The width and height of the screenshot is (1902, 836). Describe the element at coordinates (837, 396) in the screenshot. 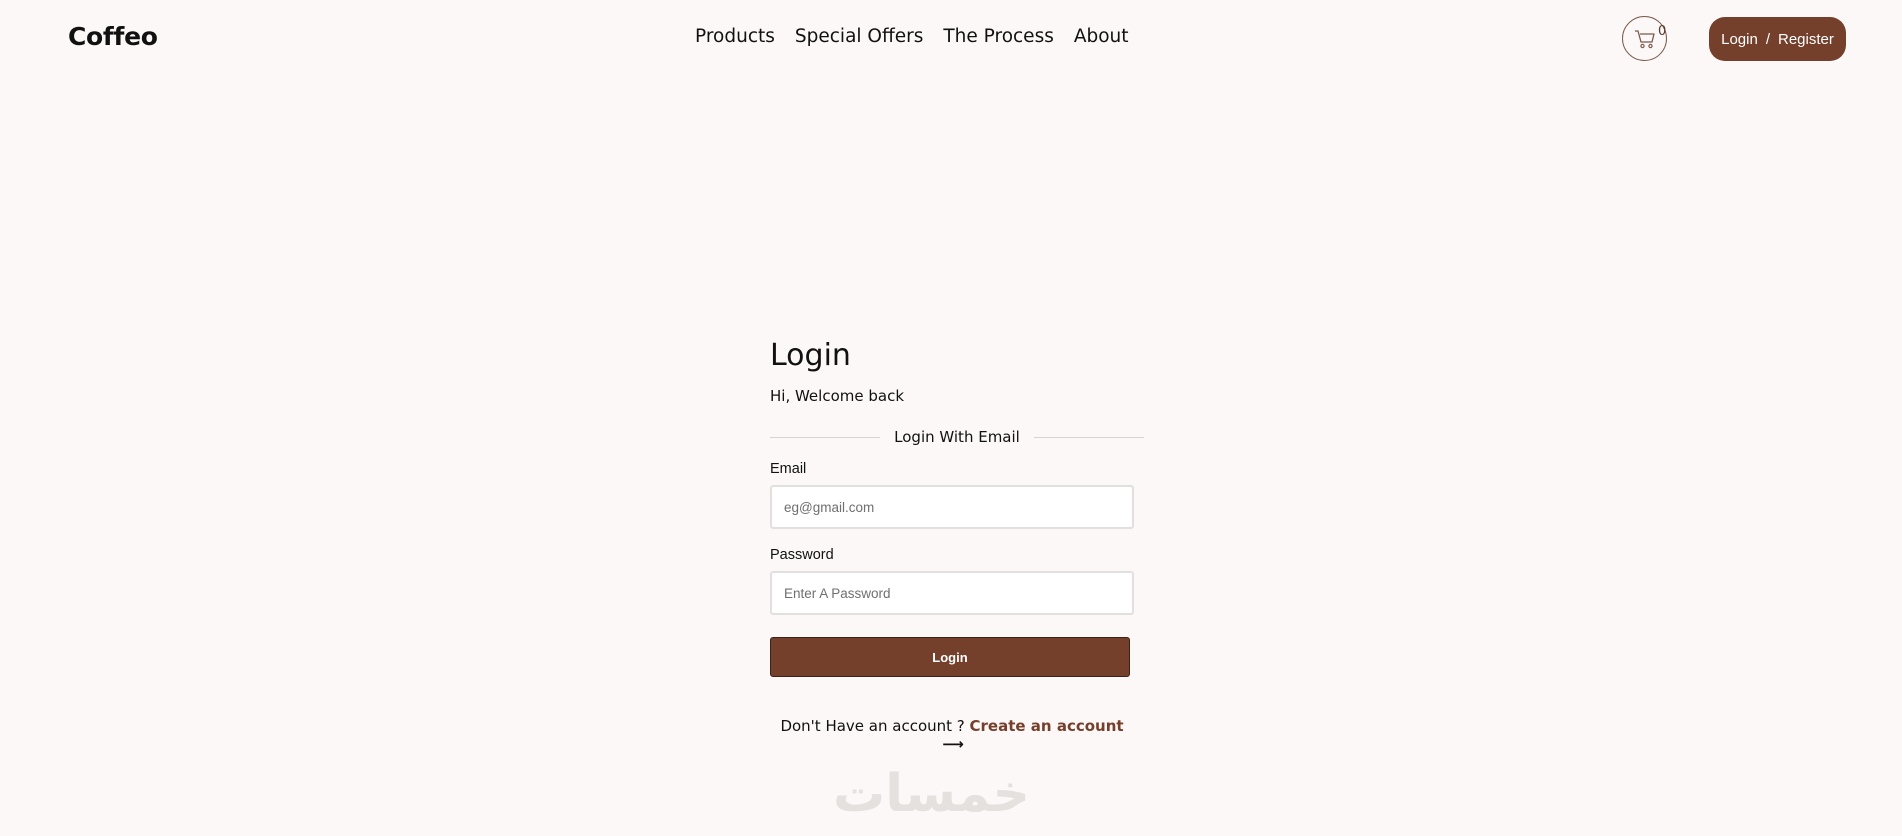

I see `welcome-text: Hi, Welcome back` at that location.